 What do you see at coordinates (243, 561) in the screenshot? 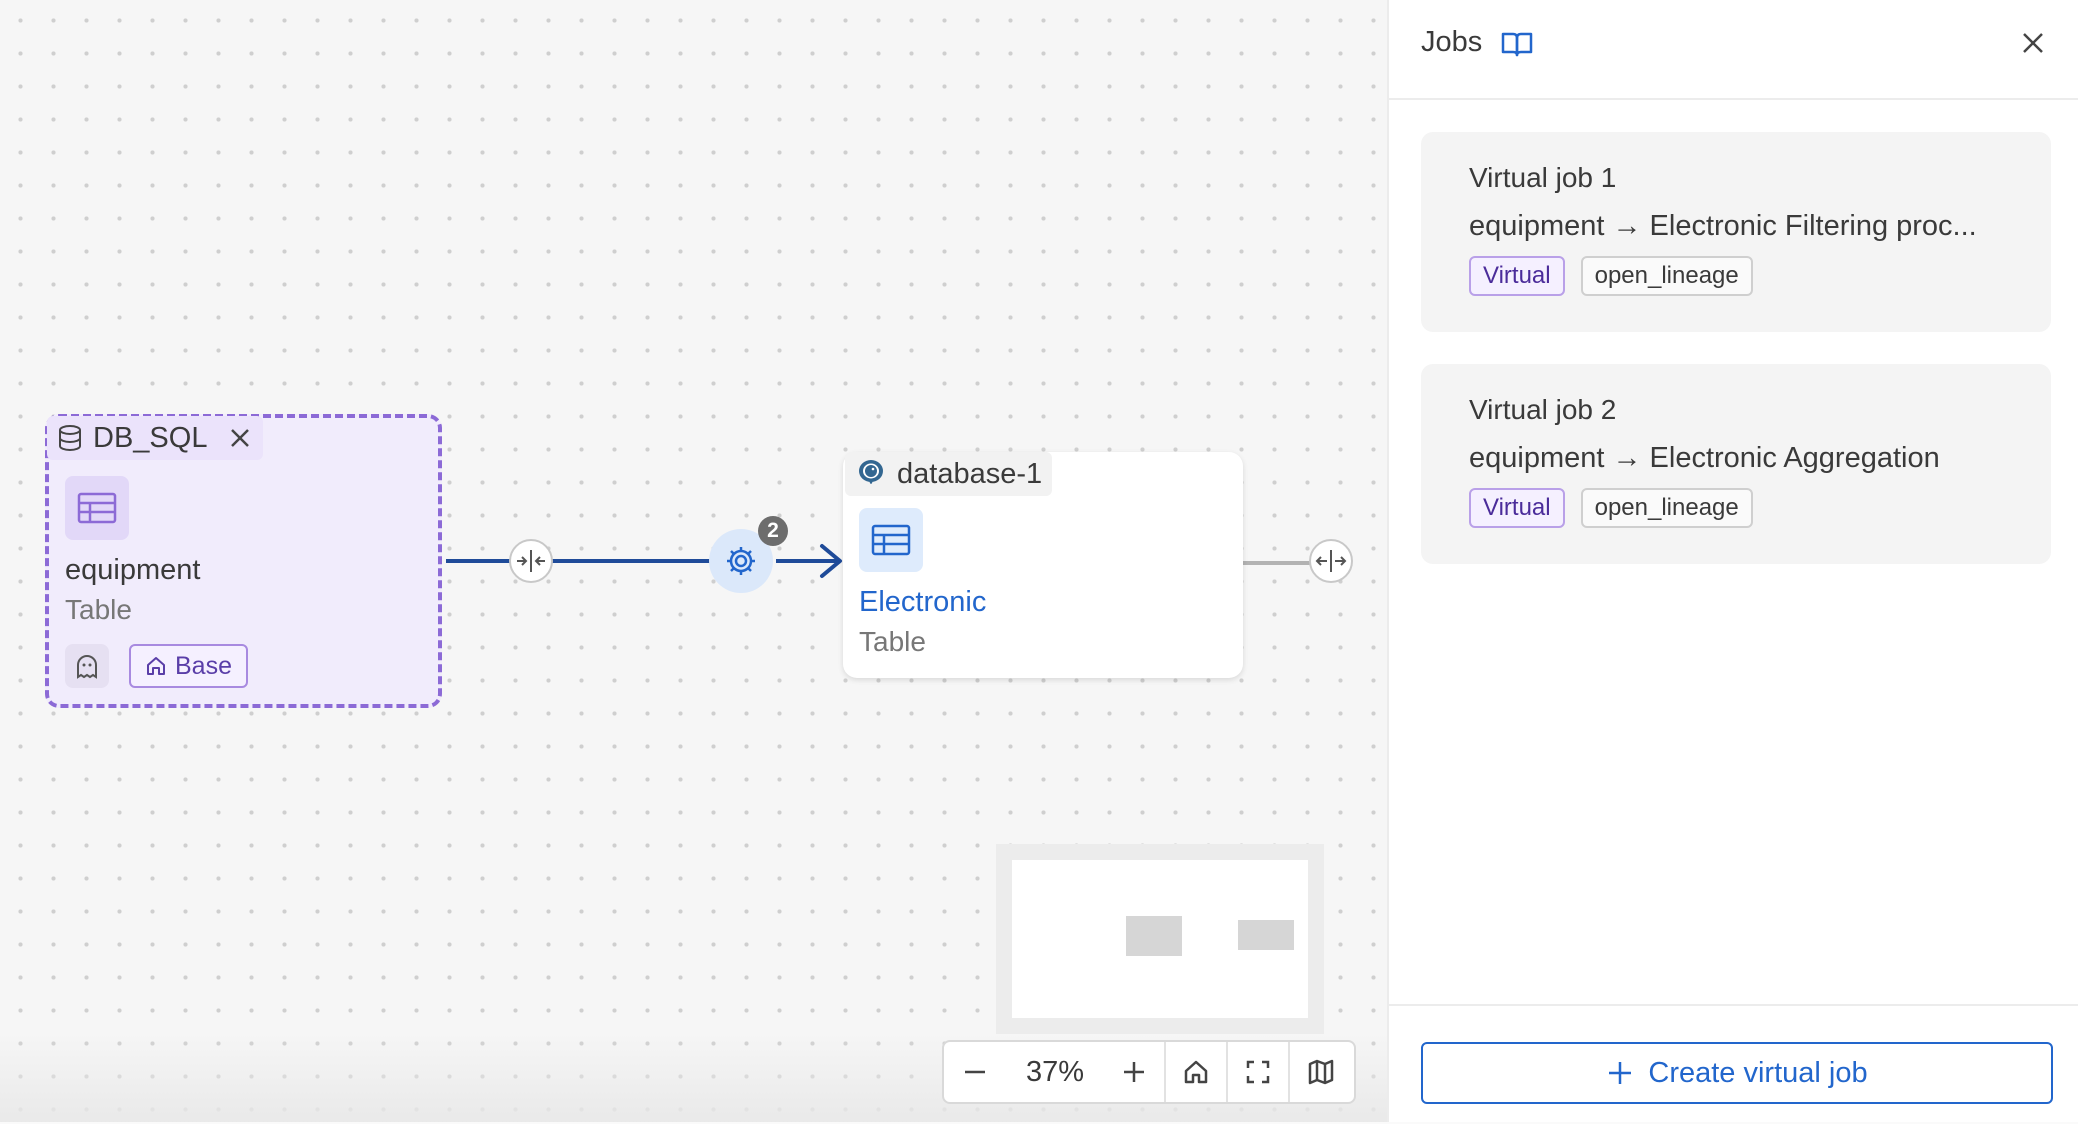
I see `source-node-equipment: DB_SQL equipment Table Base` at bounding box center [243, 561].